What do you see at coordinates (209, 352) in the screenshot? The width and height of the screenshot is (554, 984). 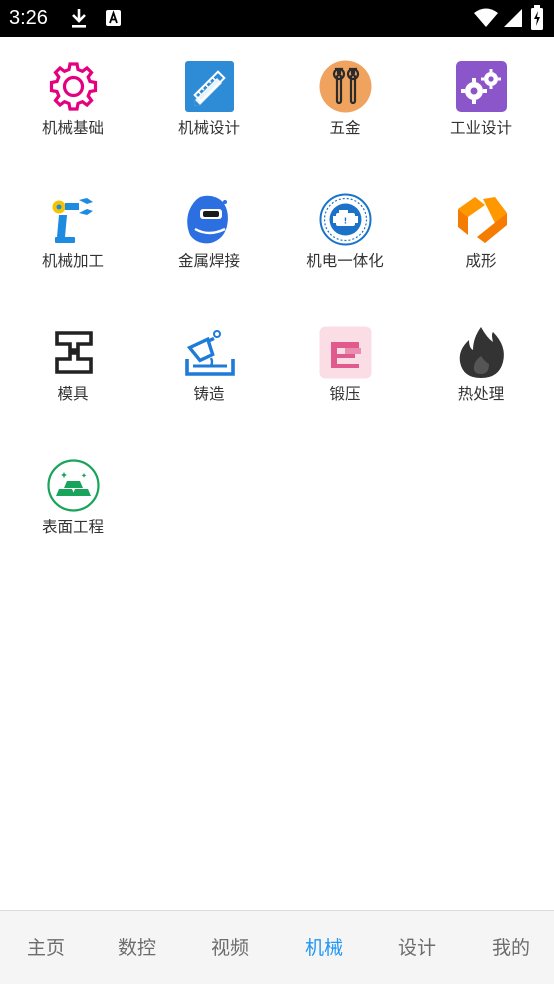 I see `casting-icon` at bounding box center [209, 352].